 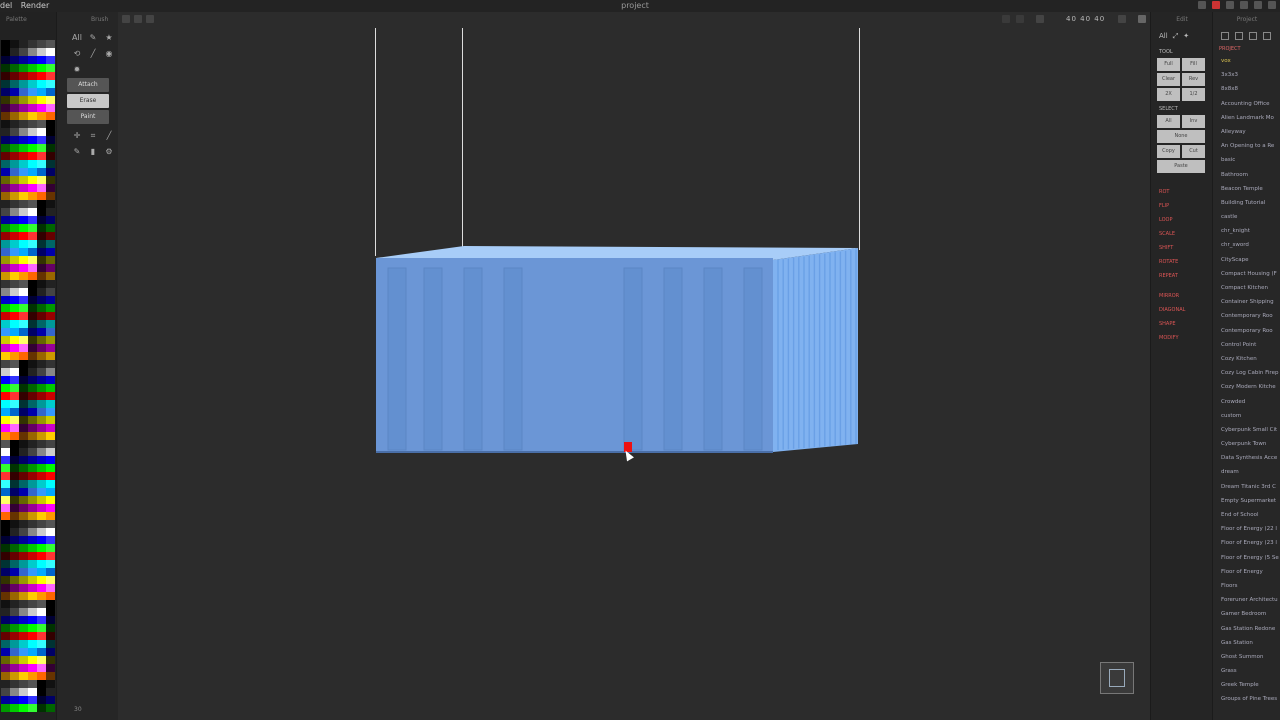 What do you see at coordinates (1250, 487) in the screenshot?
I see `project-list-item: Dream Titanic 3rd C` at bounding box center [1250, 487].